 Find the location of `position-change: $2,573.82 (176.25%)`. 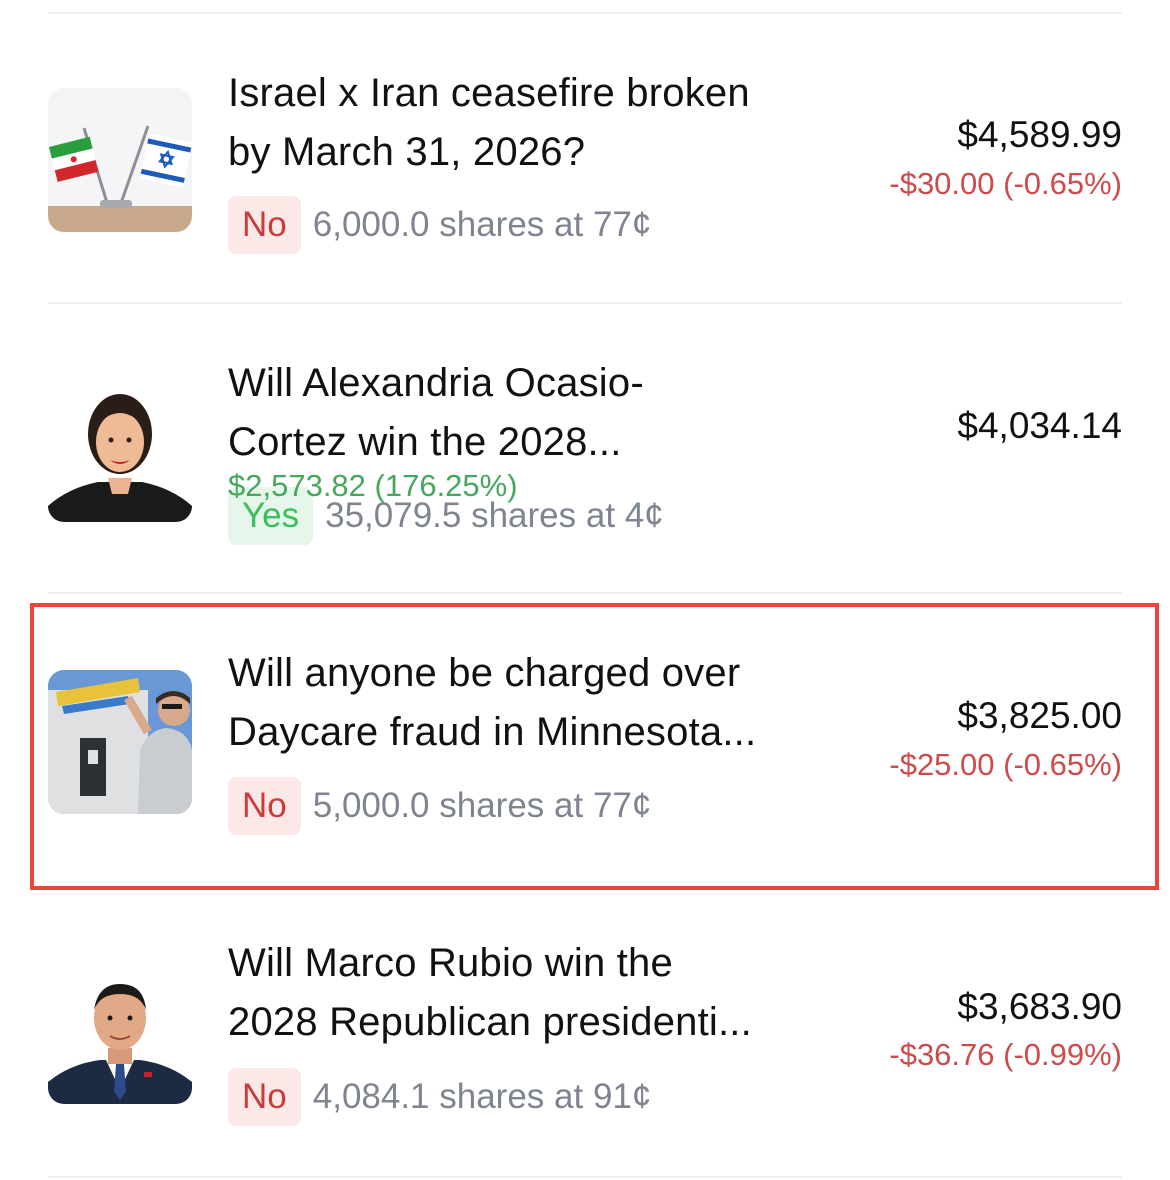

position-change: $2,573.82 (176.25%) is located at coordinates (373, 485).